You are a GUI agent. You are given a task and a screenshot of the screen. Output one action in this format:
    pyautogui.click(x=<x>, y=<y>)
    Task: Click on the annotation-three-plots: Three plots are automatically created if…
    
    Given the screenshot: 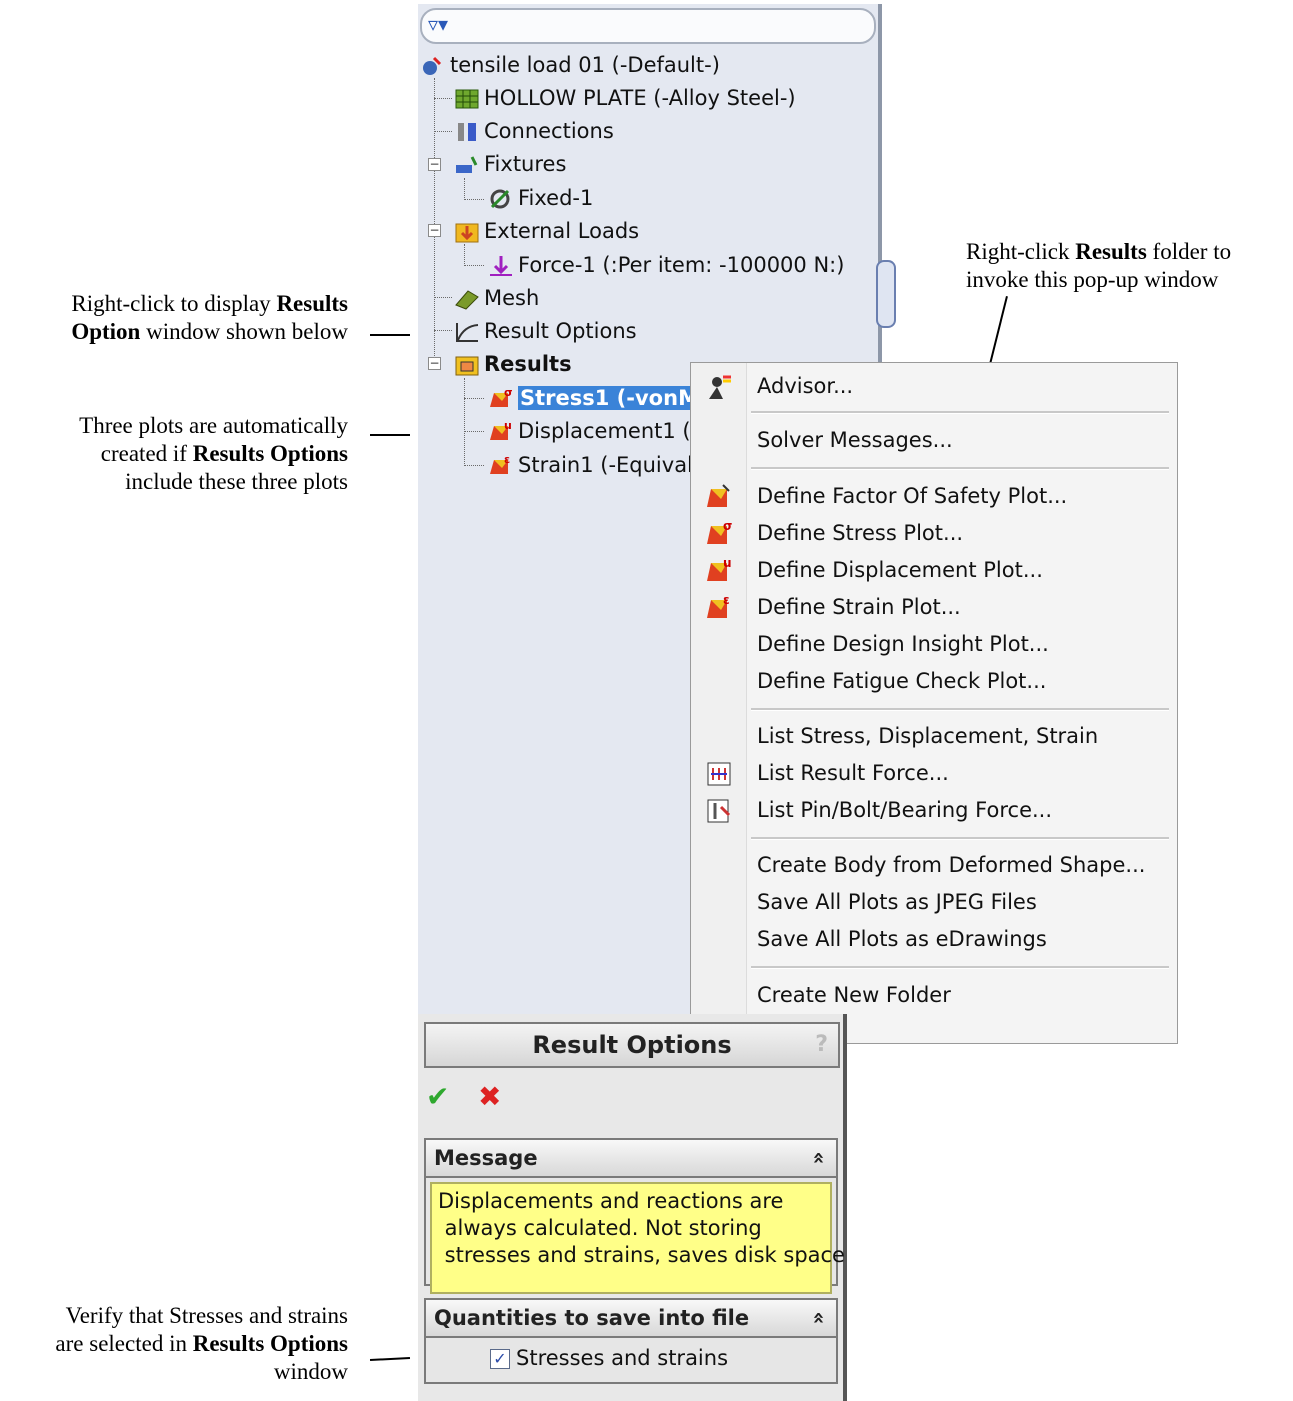 What is the action you would take?
    pyautogui.click(x=213, y=453)
    